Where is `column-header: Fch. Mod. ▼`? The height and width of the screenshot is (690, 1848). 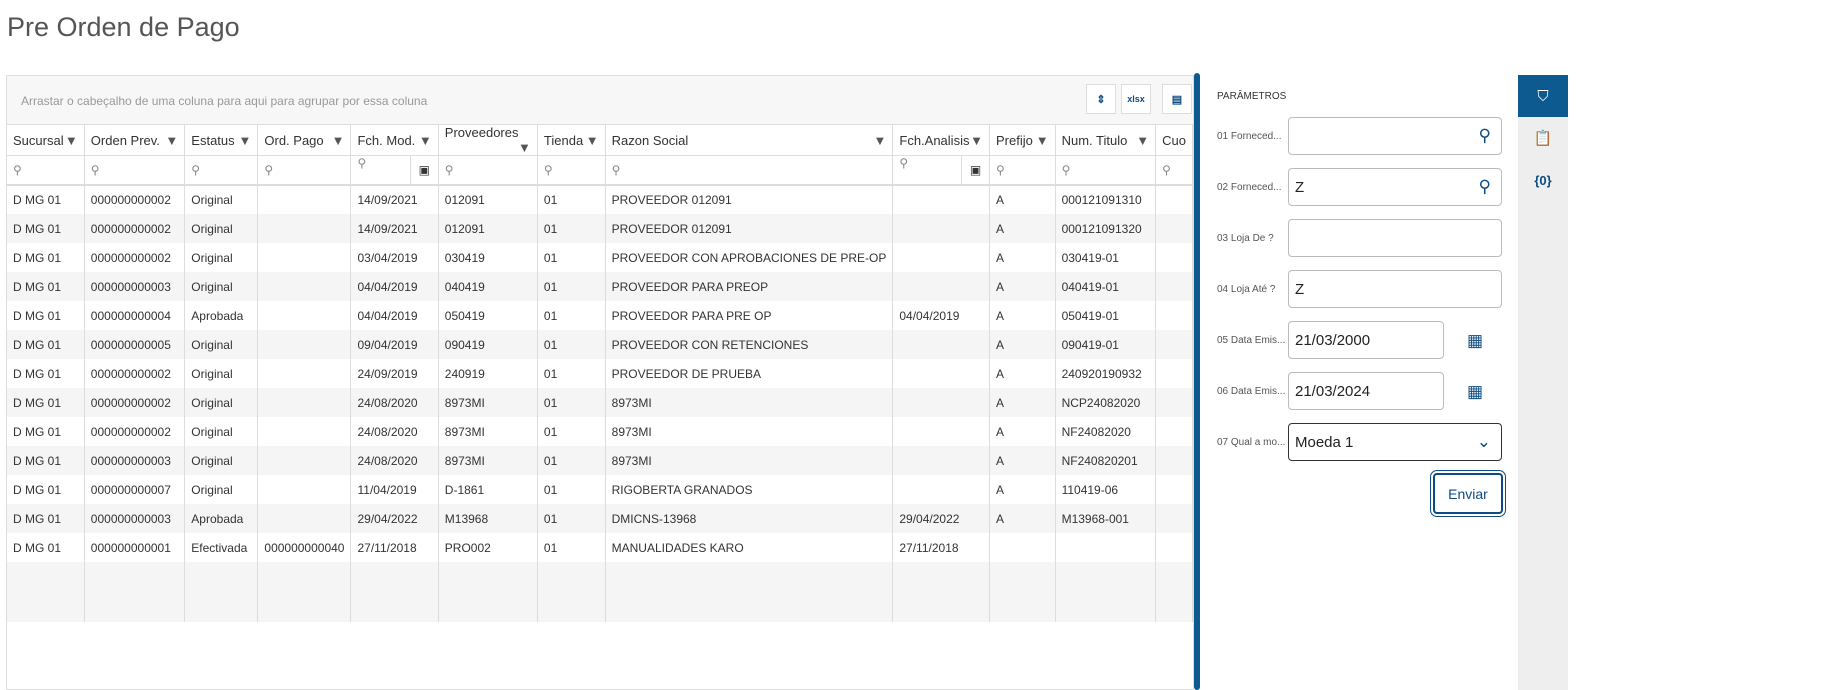 column-header: Fch. Mod. ▼ is located at coordinates (394, 140).